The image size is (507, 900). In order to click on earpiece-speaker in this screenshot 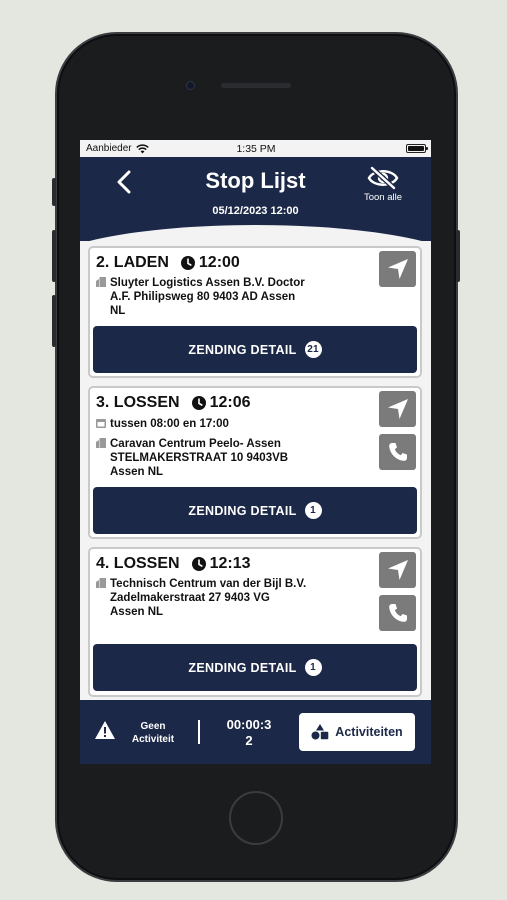, I will do `click(256, 85)`.